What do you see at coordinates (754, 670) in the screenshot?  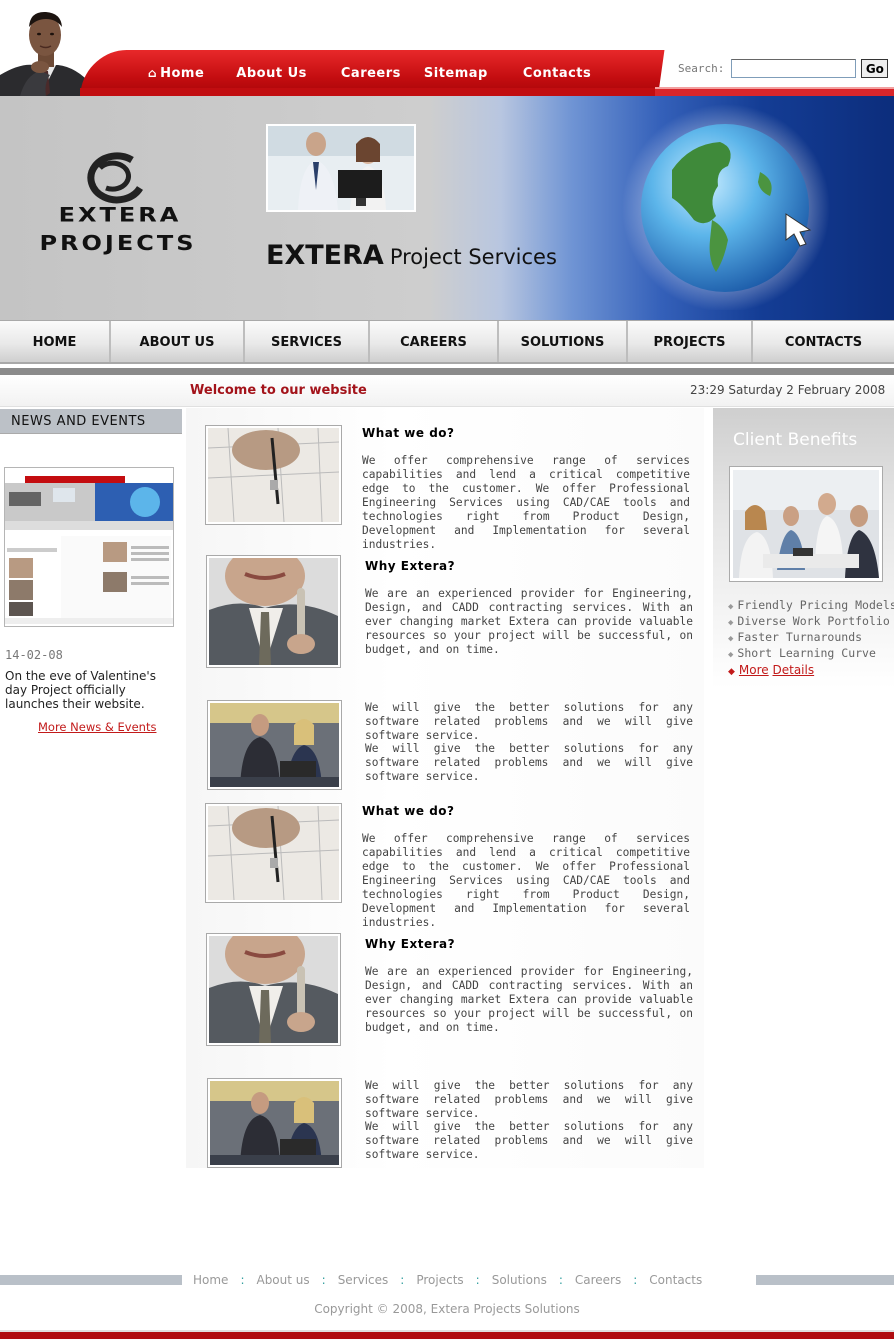 I see `more-link: More` at bounding box center [754, 670].